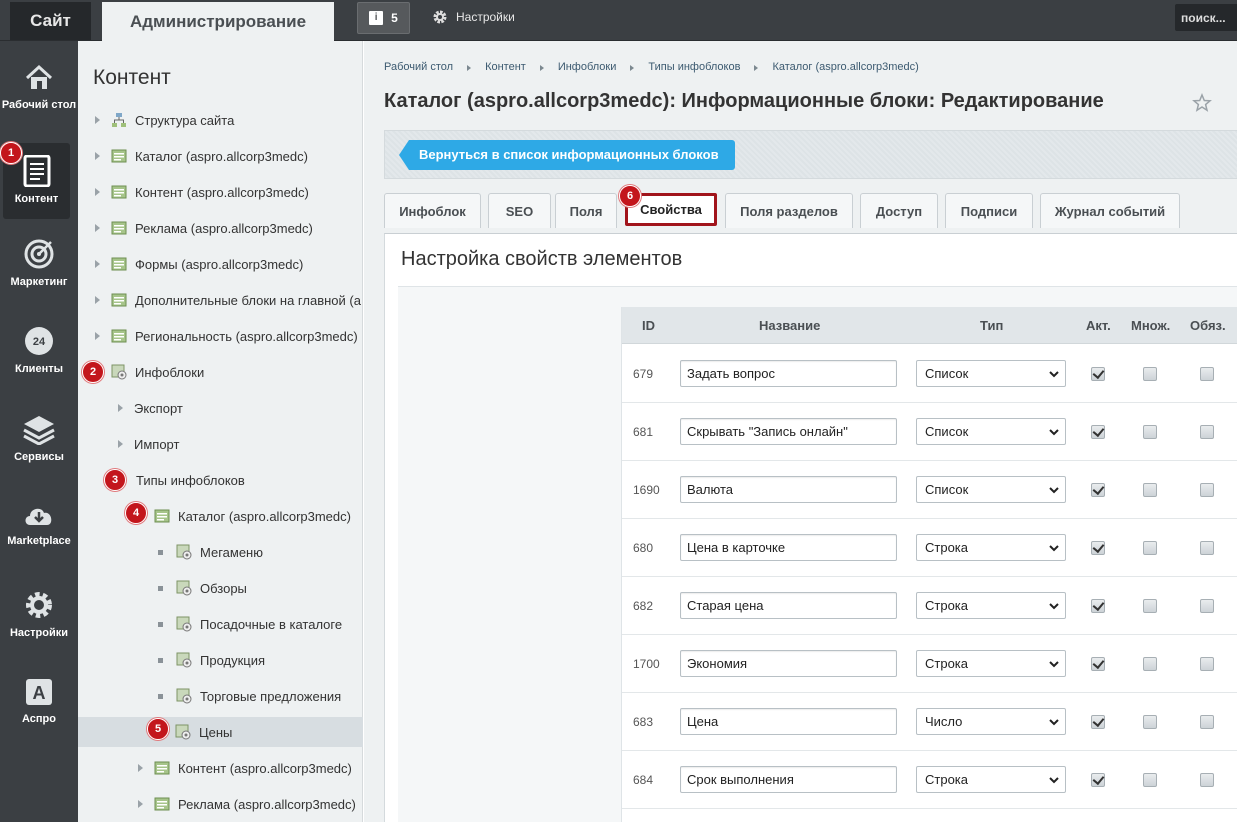 The width and height of the screenshot is (1237, 822). What do you see at coordinates (1110, 210) in the screenshot?
I see `tab-event-log: Журнал событий` at bounding box center [1110, 210].